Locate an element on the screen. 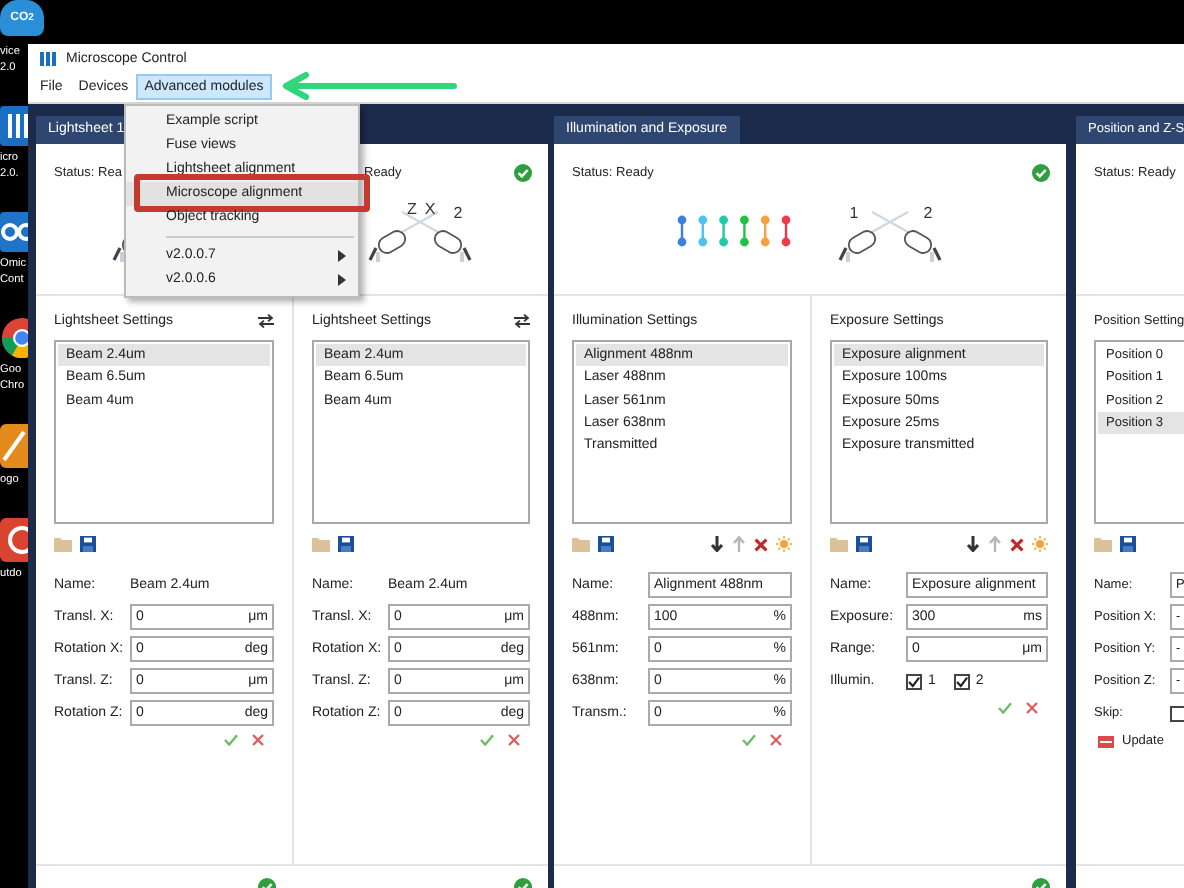 The height and width of the screenshot is (888, 1184). axis-label: X is located at coordinates (430, 210).